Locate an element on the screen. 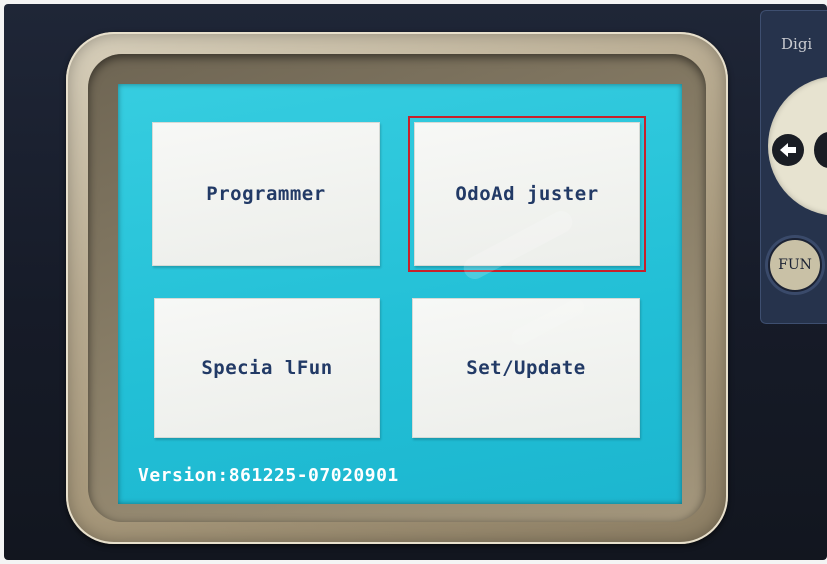  set-update-label: Set/Update is located at coordinates (526, 368).